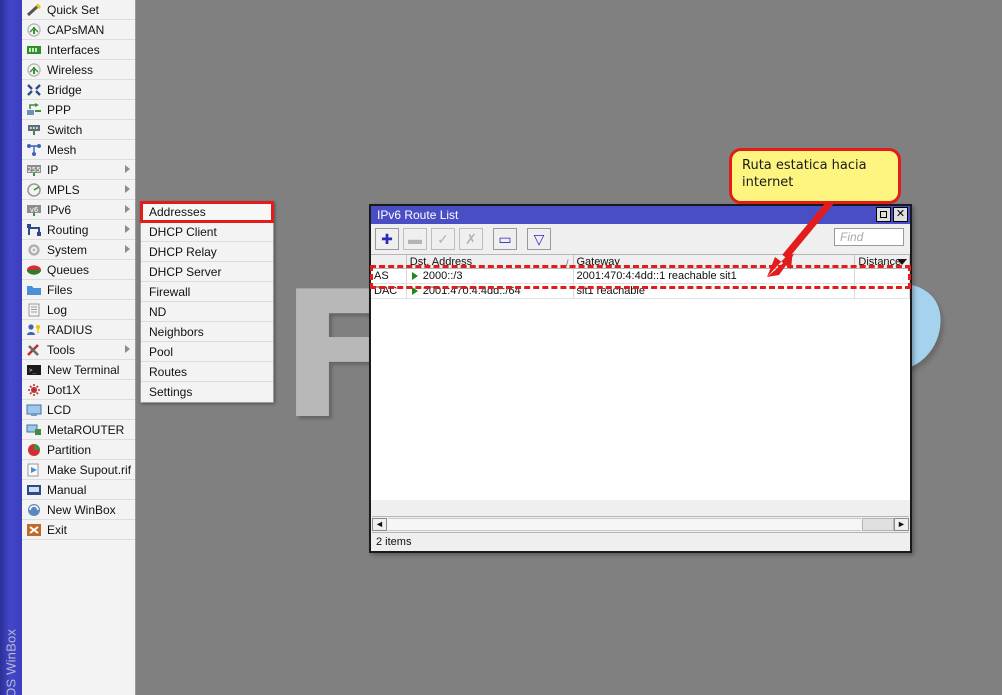 Image resolution: width=1002 pixels, height=695 pixels. Describe the element at coordinates (207, 392) in the screenshot. I see `submenu-item-settings: Settings` at that location.